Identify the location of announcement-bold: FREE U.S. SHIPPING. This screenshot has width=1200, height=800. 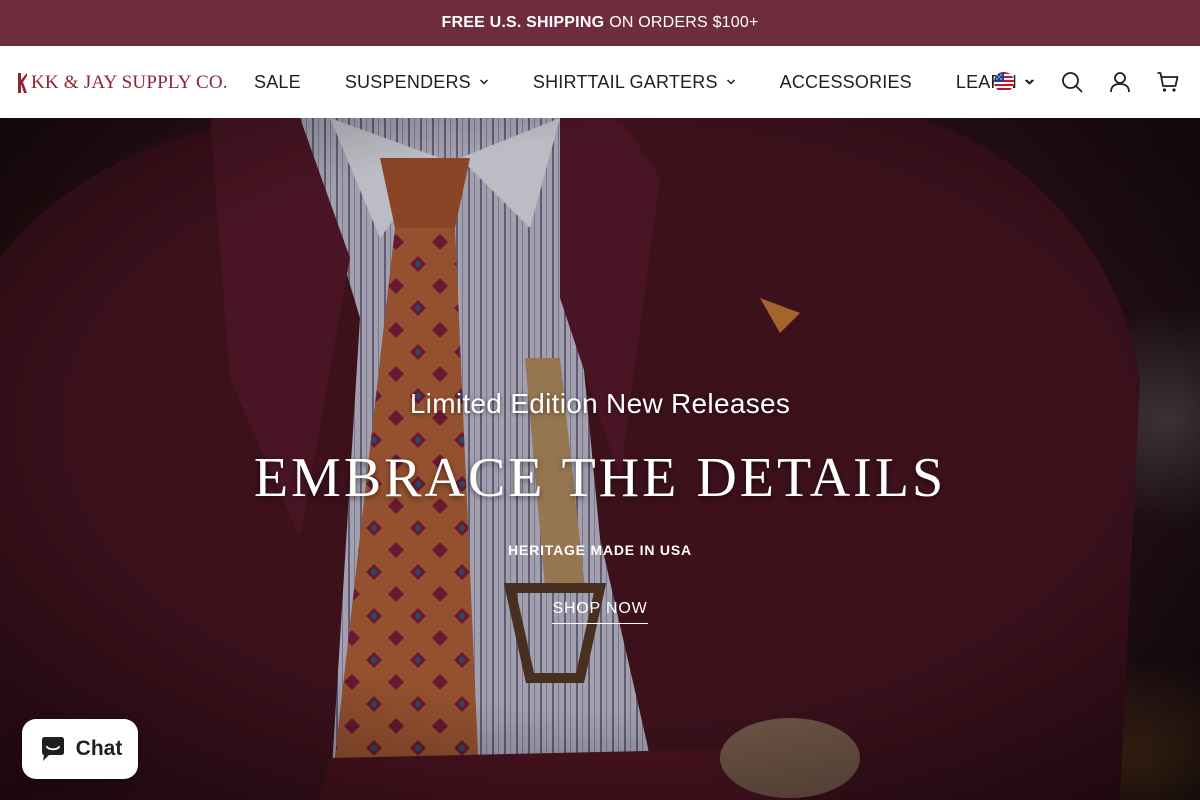
(523, 22).